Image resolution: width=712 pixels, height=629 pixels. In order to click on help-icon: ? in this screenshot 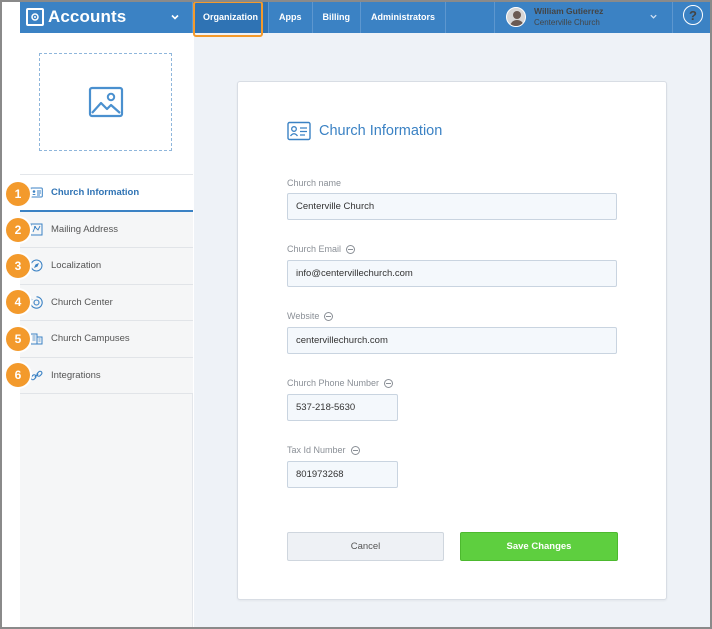, I will do `click(693, 15)`.